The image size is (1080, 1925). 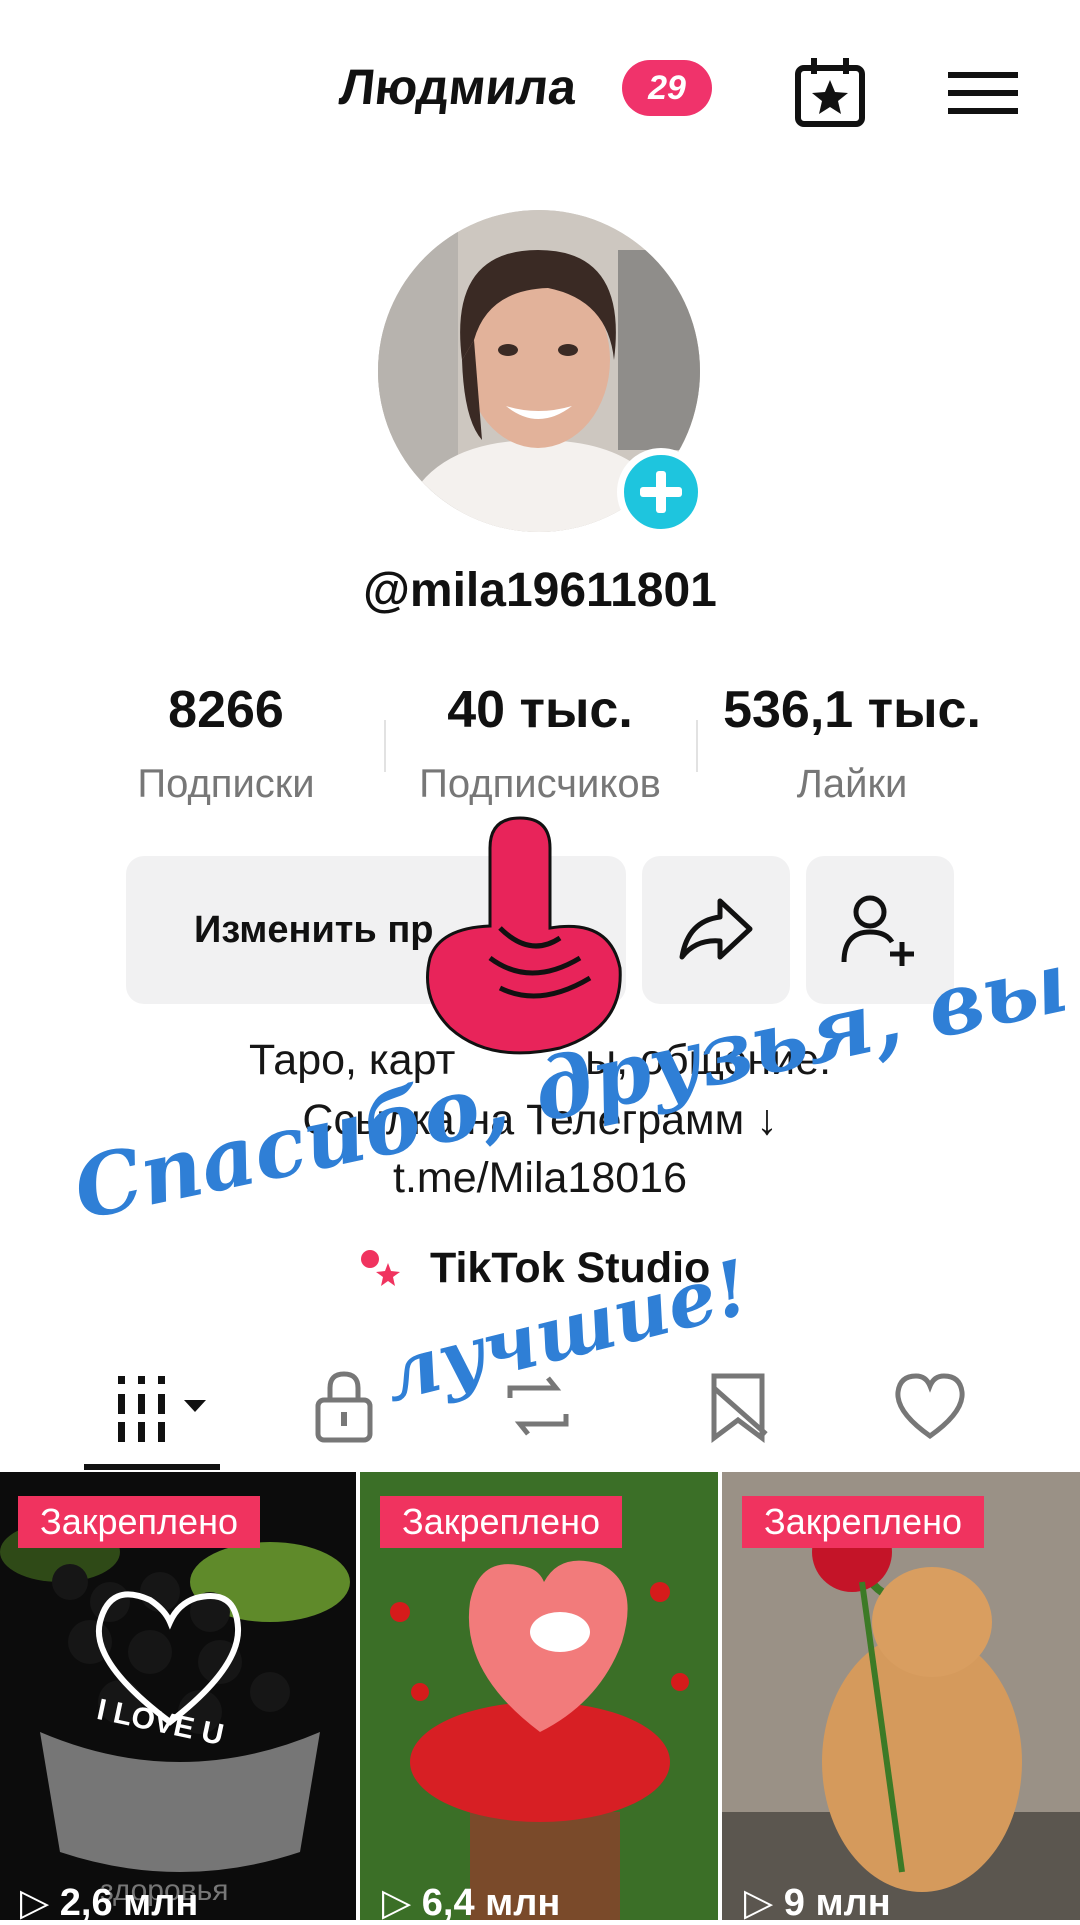 What do you see at coordinates (661, 492) in the screenshot?
I see `add-avatar-button` at bounding box center [661, 492].